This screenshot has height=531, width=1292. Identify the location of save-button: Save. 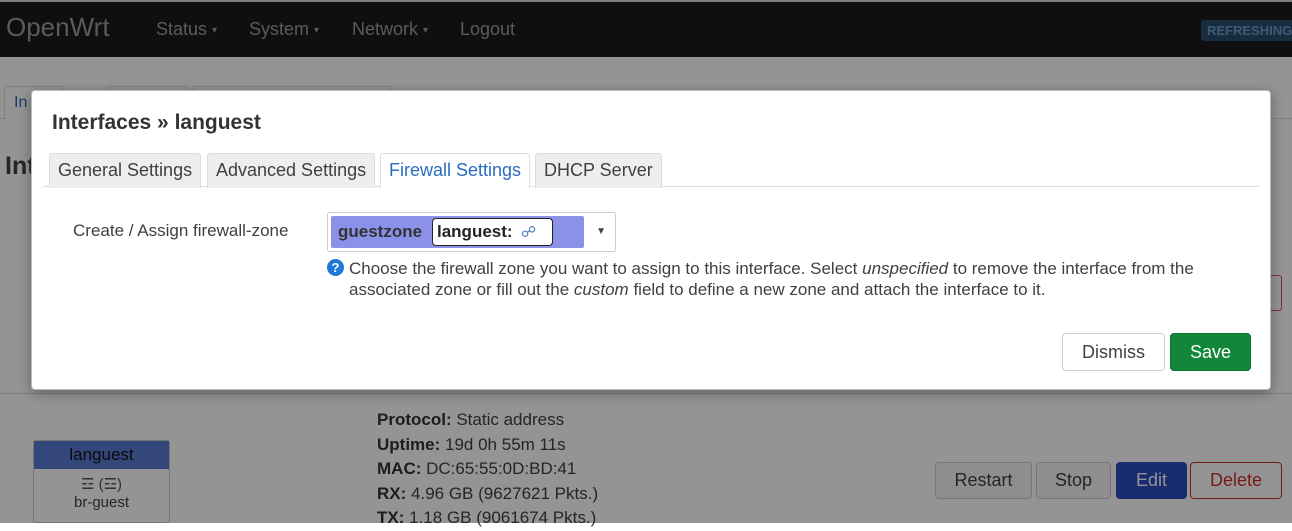
(1210, 352).